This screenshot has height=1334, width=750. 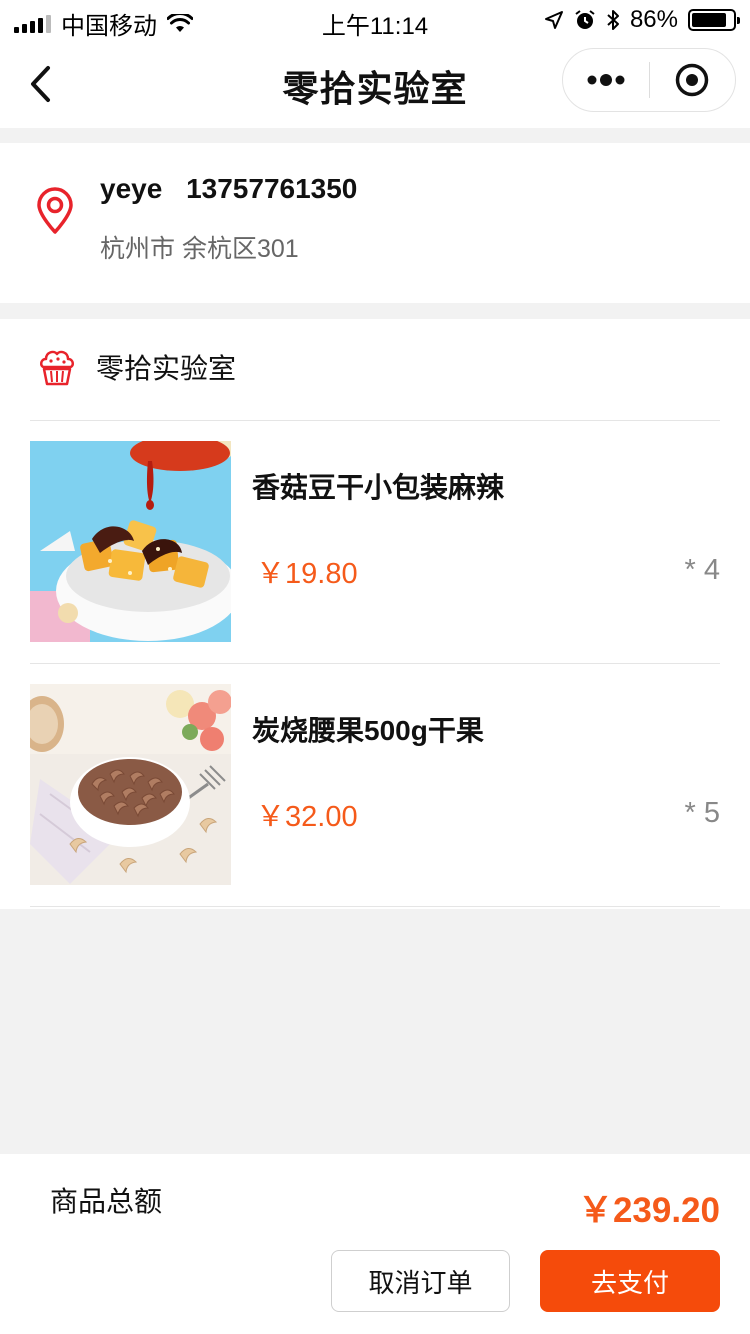 What do you see at coordinates (702, 813) in the screenshot?
I see `product-quantity: * 5` at bounding box center [702, 813].